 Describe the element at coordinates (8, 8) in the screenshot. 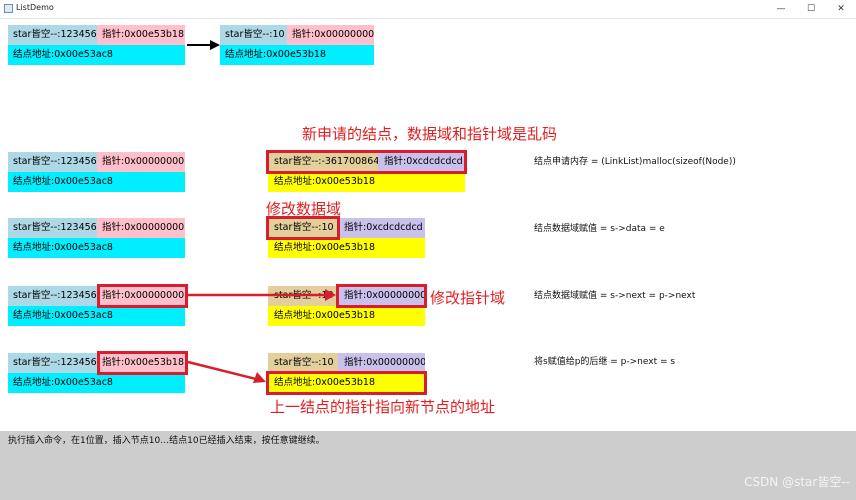

I see `app-icon` at that location.